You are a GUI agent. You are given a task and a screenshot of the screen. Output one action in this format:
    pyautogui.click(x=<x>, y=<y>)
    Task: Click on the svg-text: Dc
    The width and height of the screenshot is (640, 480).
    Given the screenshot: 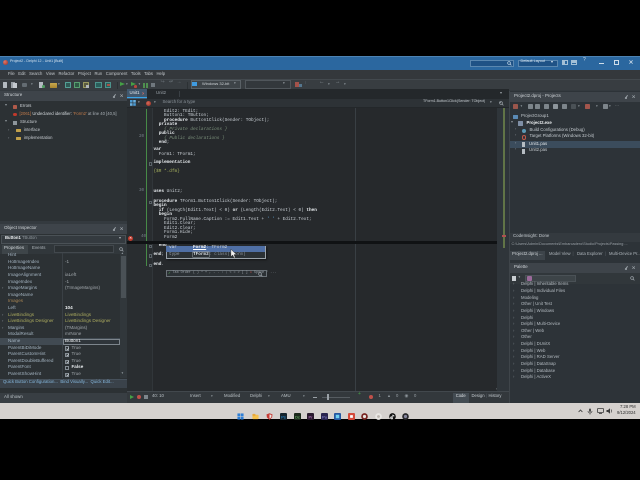 What is the action you would take?
    pyautogui.click(x=297, y=416)
    